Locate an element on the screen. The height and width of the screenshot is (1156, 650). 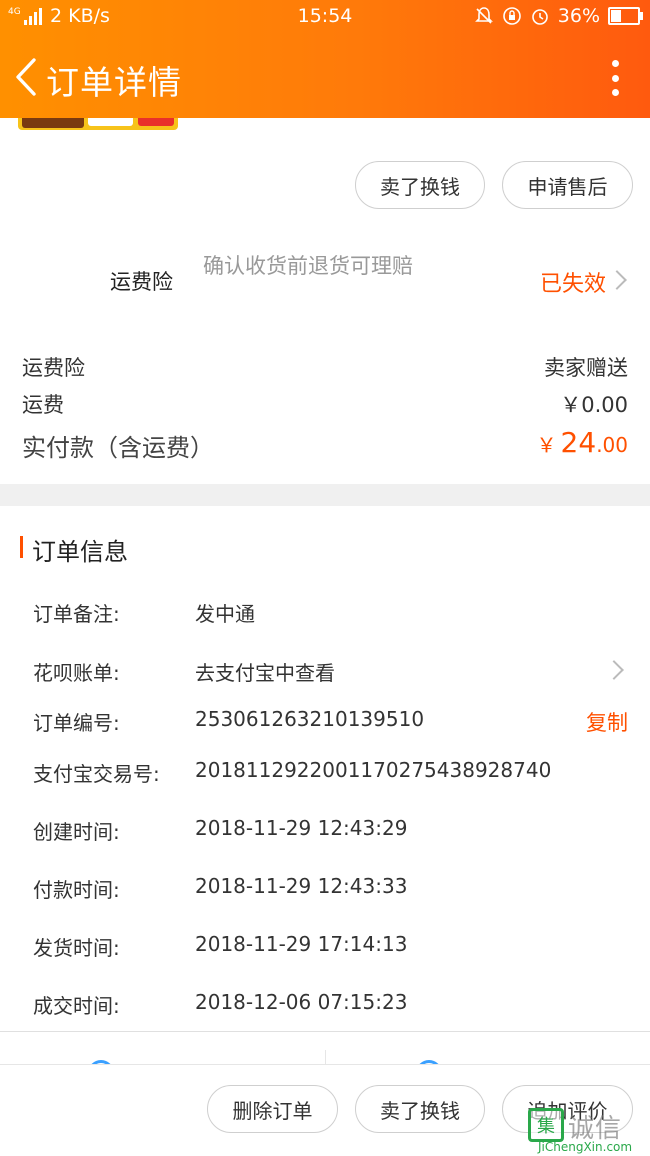
battery-fill is located at coordinates (616, 16).